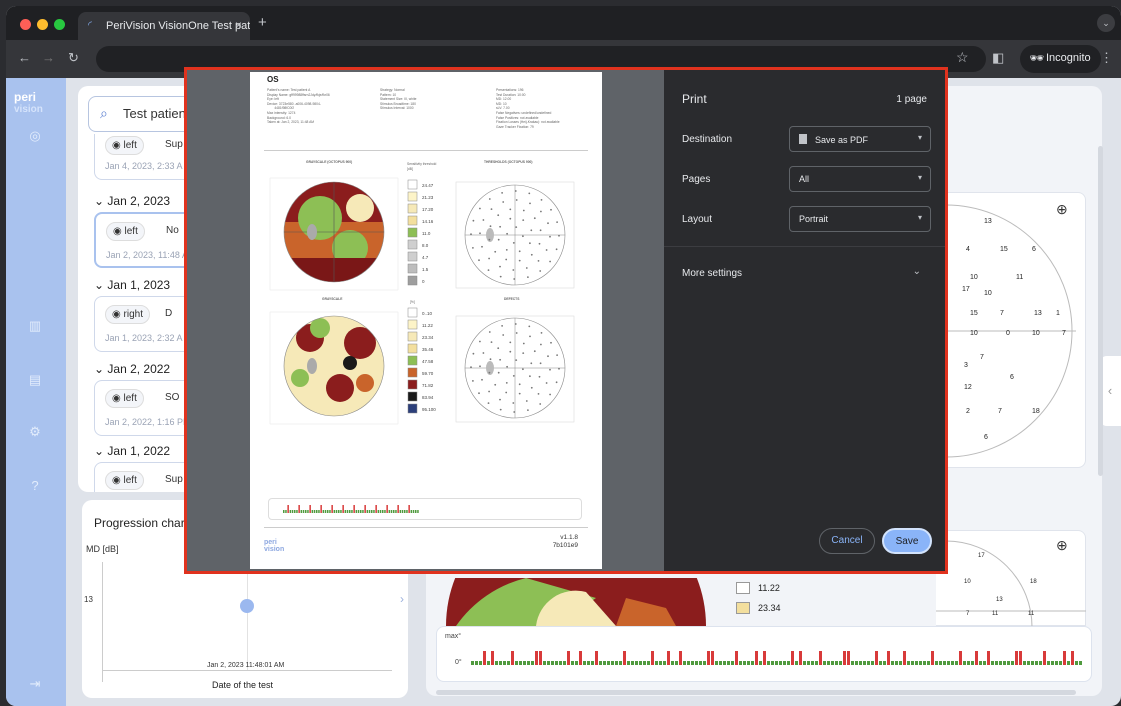 This screenshot has height=706, width=1121. What do you see at coordinates (1060, 59) in the screenshot?
I see `incognito-badge: 🕶 Incognito` at bounding box center [1060, 59].